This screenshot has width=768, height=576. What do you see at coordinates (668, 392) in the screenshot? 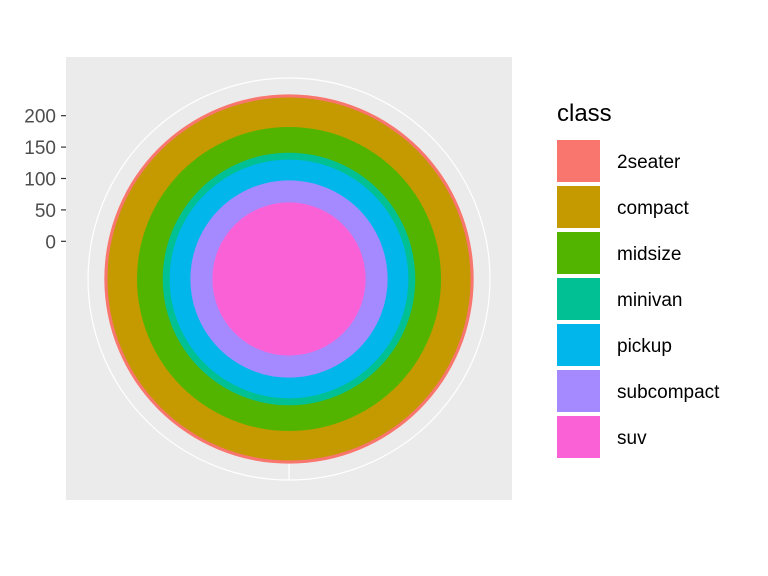
I see `legend-label-subcompact: subcompact` at bounding box center [668, 392].